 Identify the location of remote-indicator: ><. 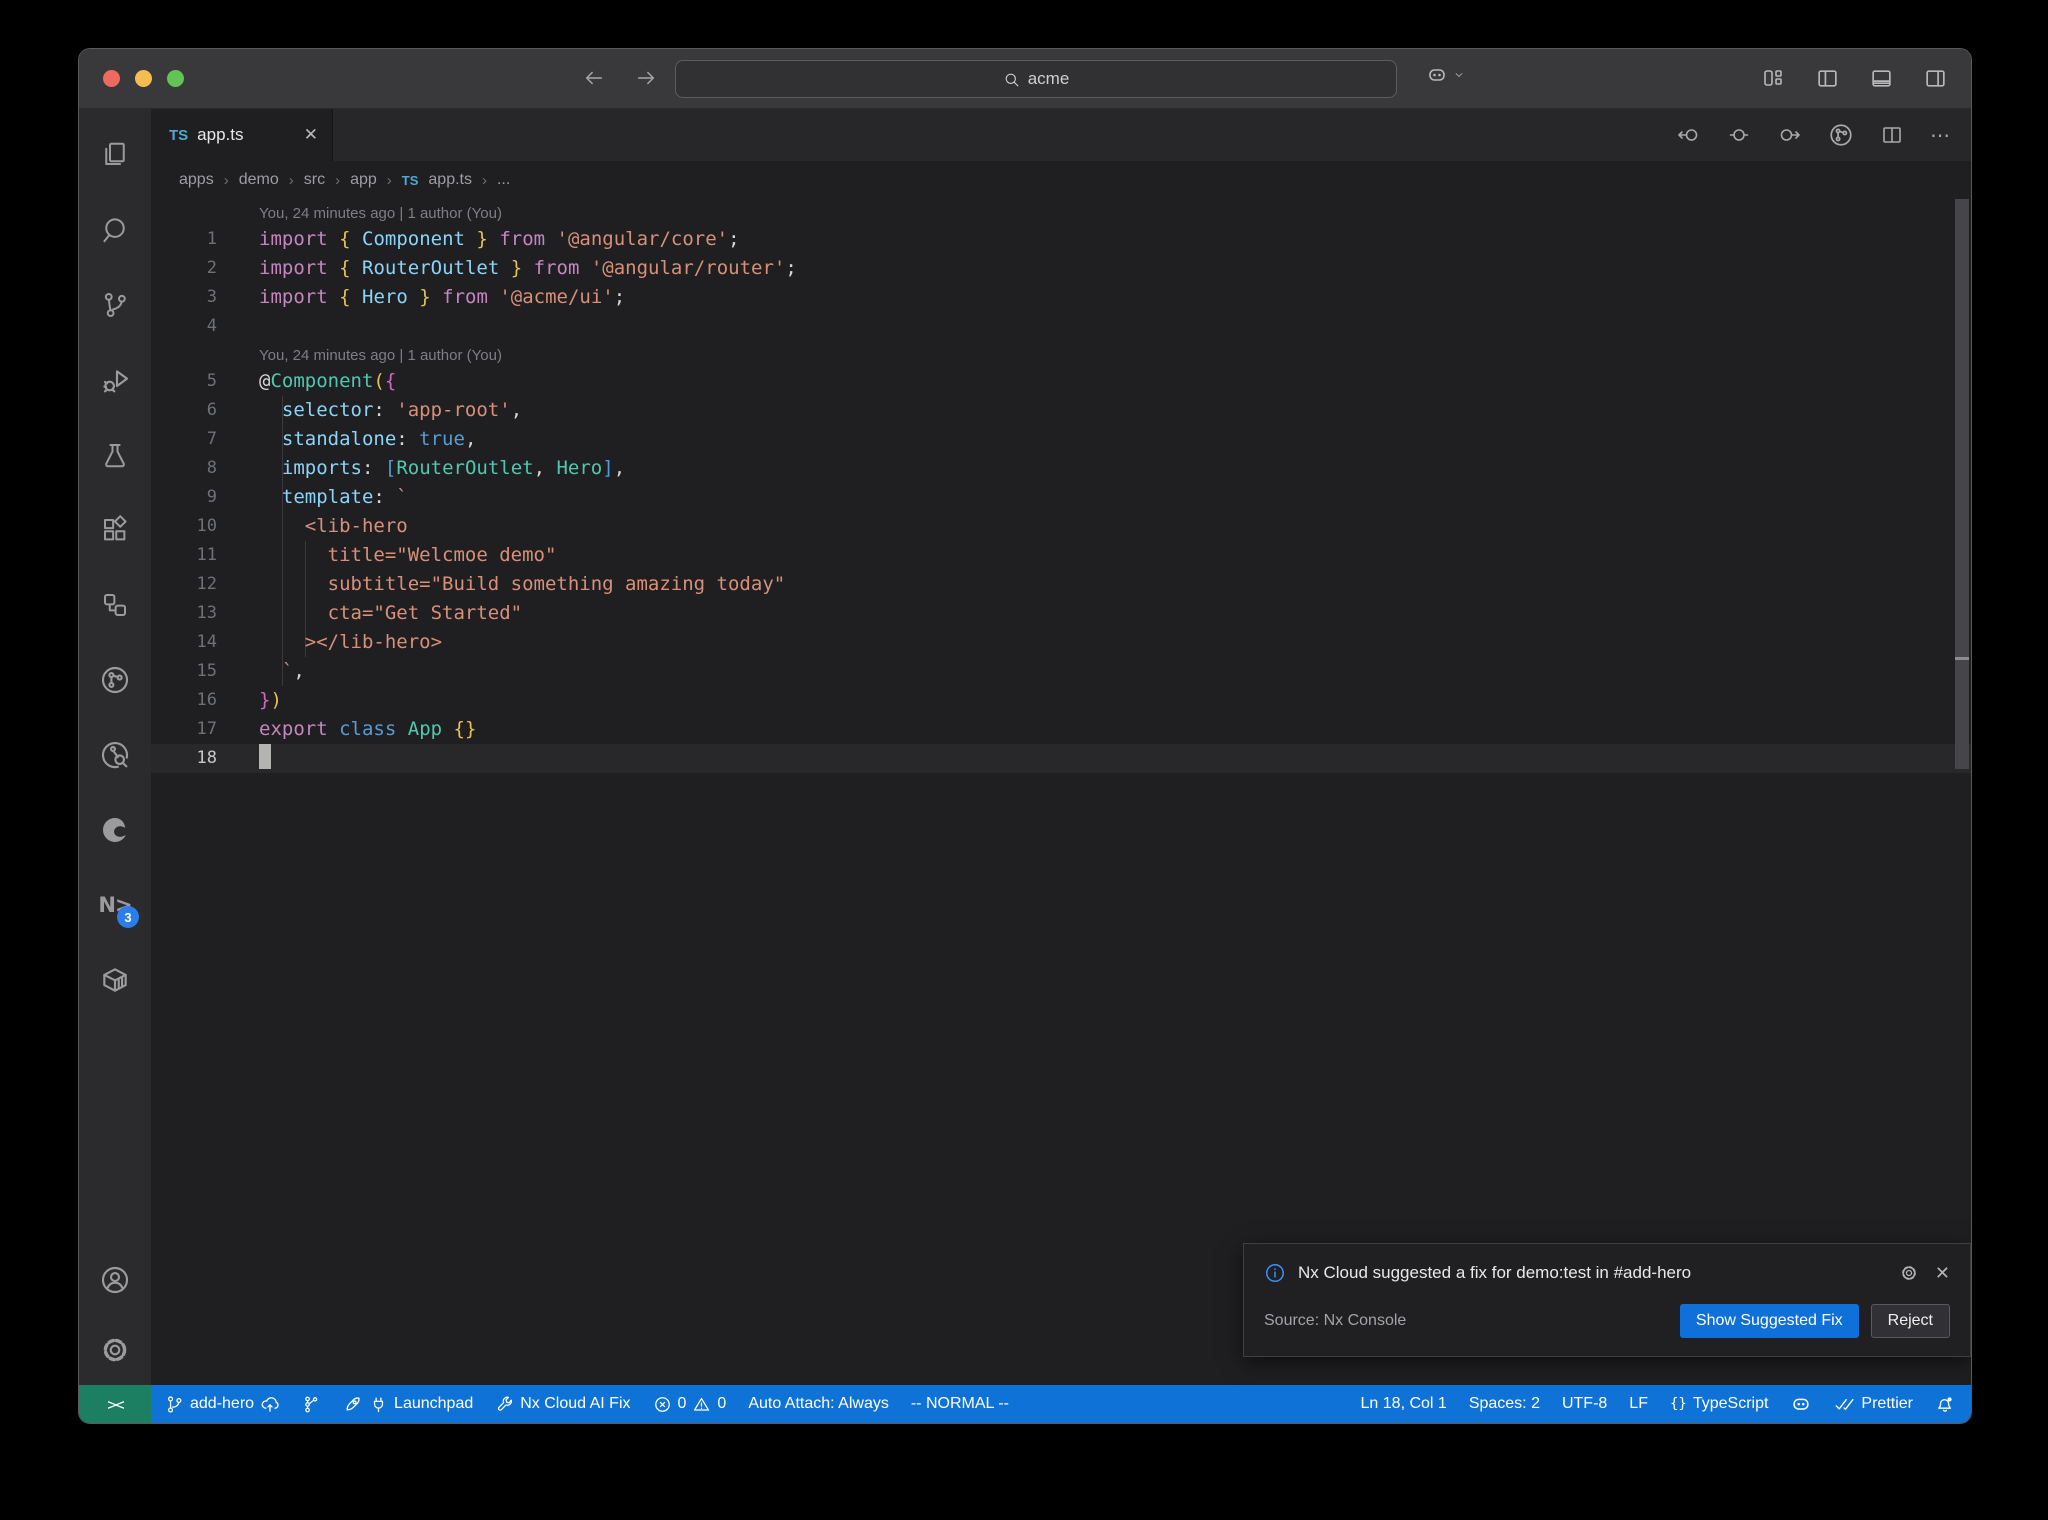
(115, 1404).